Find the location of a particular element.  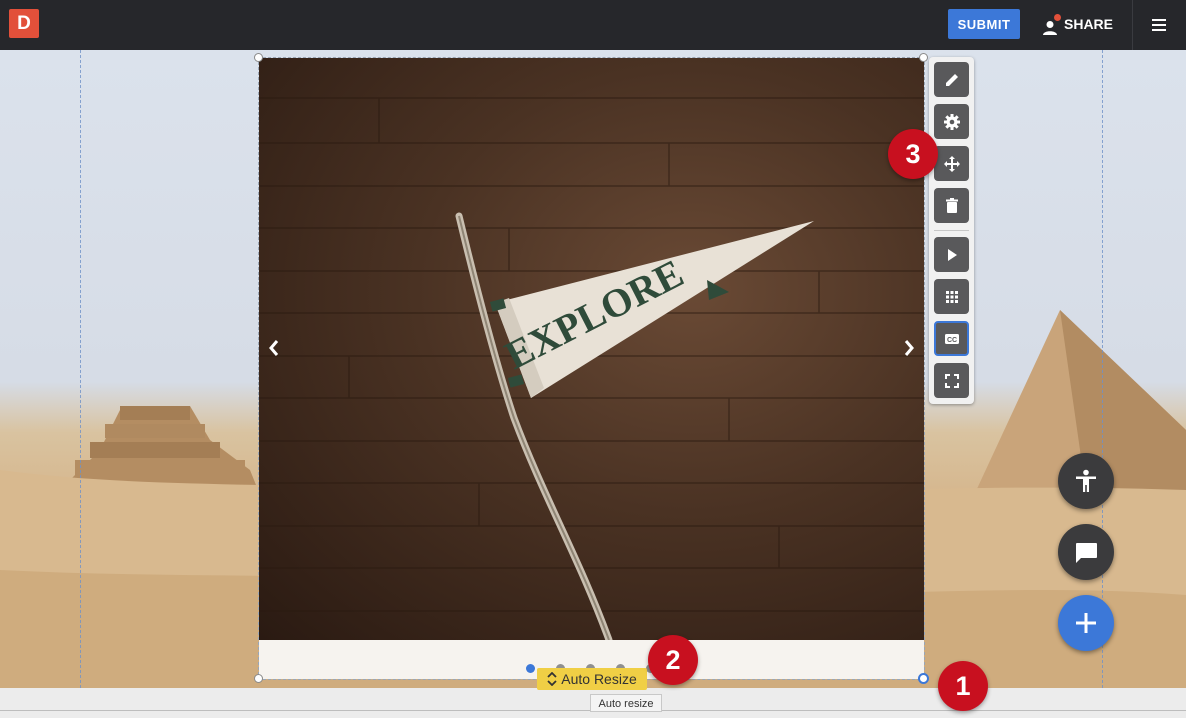

trash-icon is located at coordinates (951, 205).